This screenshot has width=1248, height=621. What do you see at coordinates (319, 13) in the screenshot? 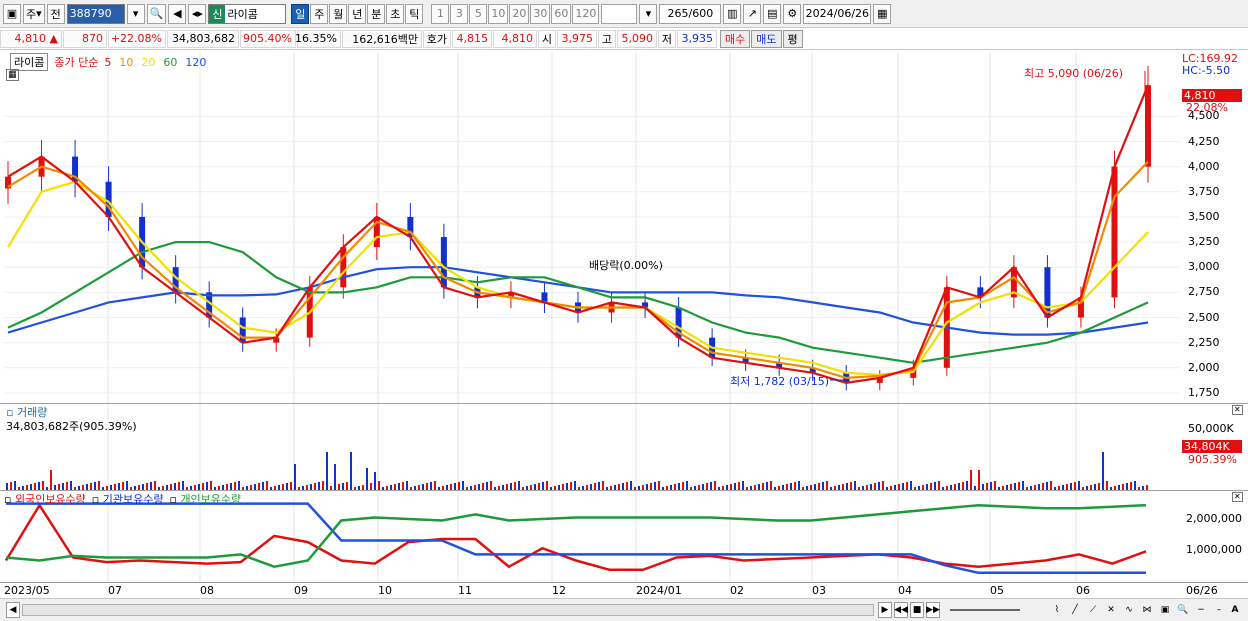
I see `period-button-1: 주` at bounding box center [319, 13].